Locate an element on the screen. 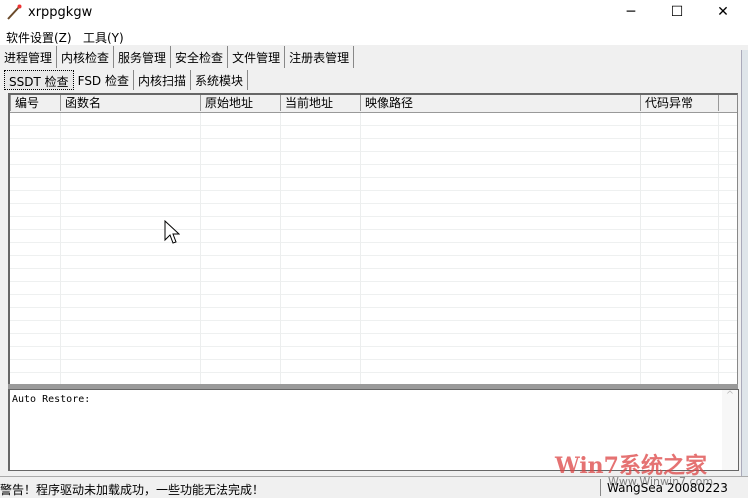 This screenshot has height=498, width=748. menu-bar: 软件设置(Z) 工具(Y) is located at coordinates (374, 35).